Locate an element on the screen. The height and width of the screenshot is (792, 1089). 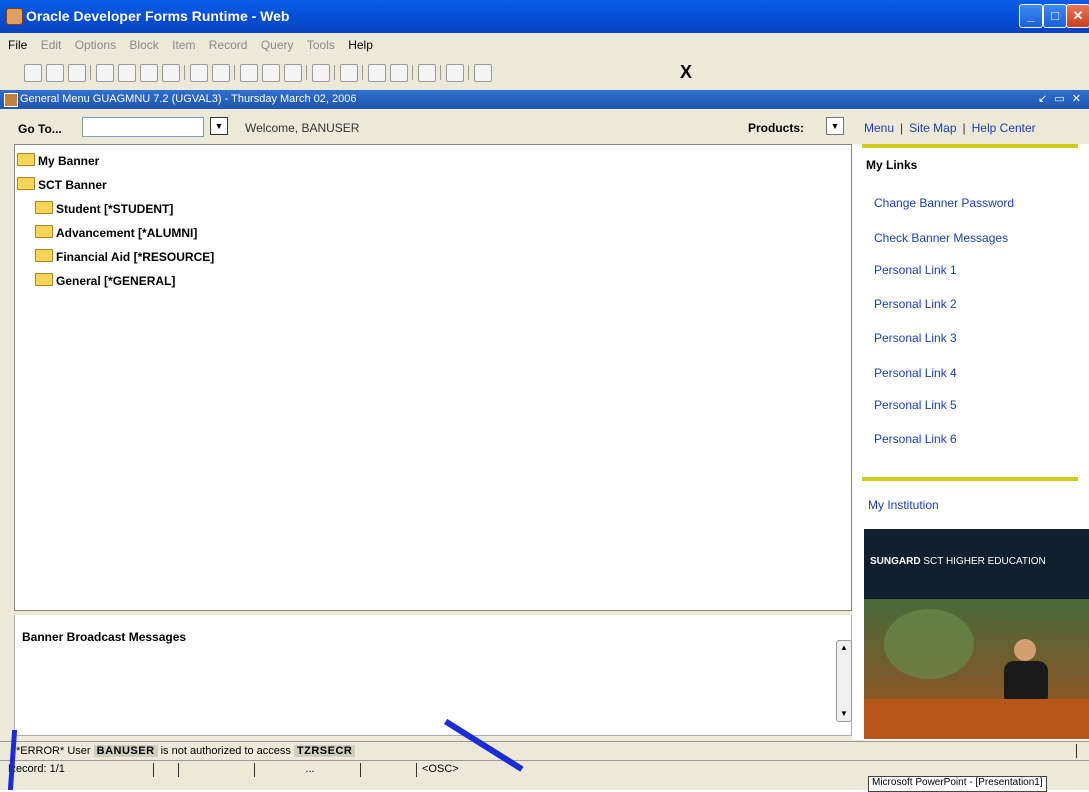
welcome-text: Welcome, BANUSER is located at coordinates (302, 128).